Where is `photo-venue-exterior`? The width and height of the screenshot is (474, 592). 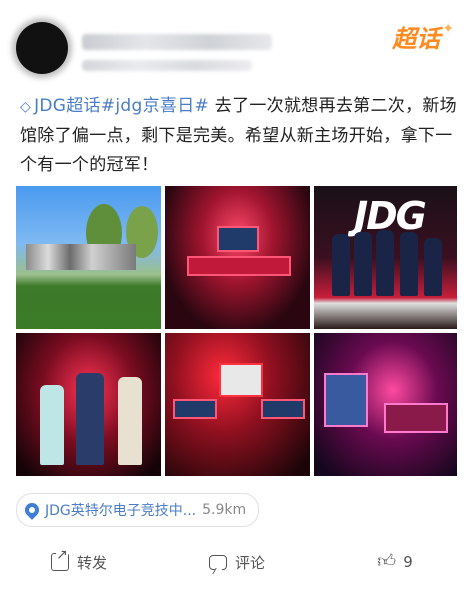 photo-venue-exterior is located at coordinates (88, 257).